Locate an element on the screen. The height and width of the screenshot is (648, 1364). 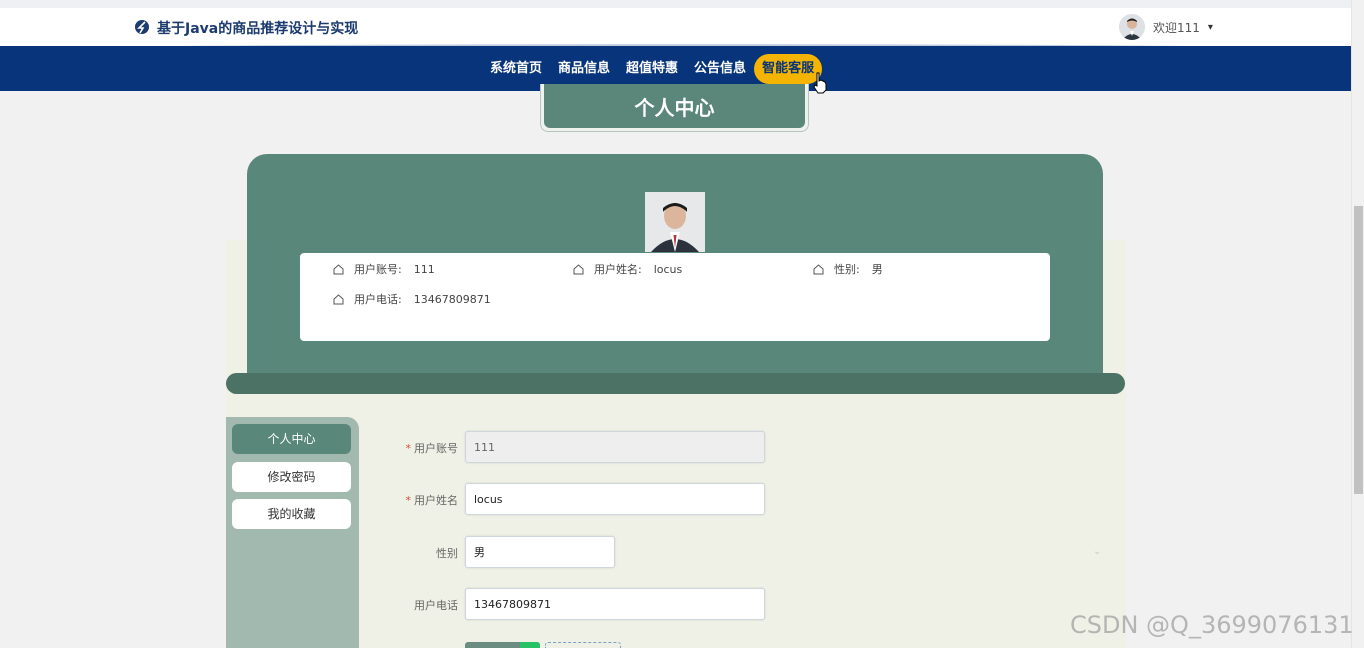
top-header: 基于Java的商品推荐设计与实现 欢迎111 ▾ is located at coordinates (682, 25).